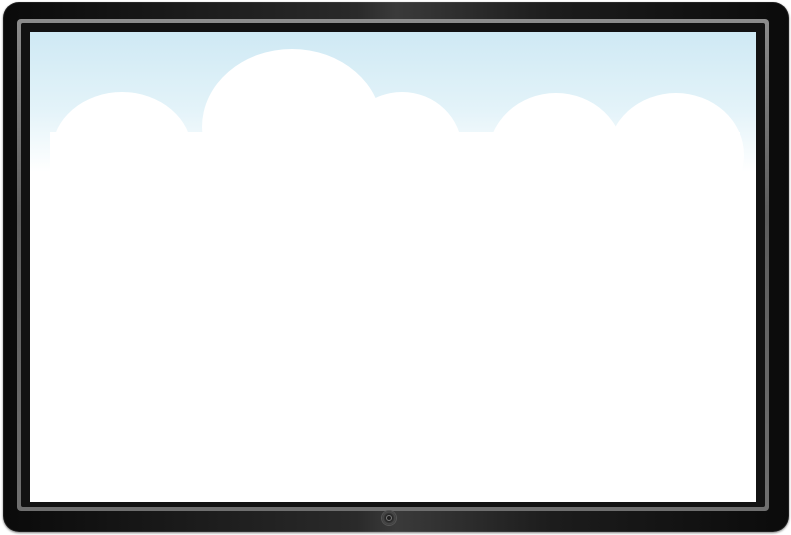 The image size is (791, 535). What do you see at coordinates (395, 162) in the screenshot?
I see `cloud-bridge` at bounding box center [395, 162].